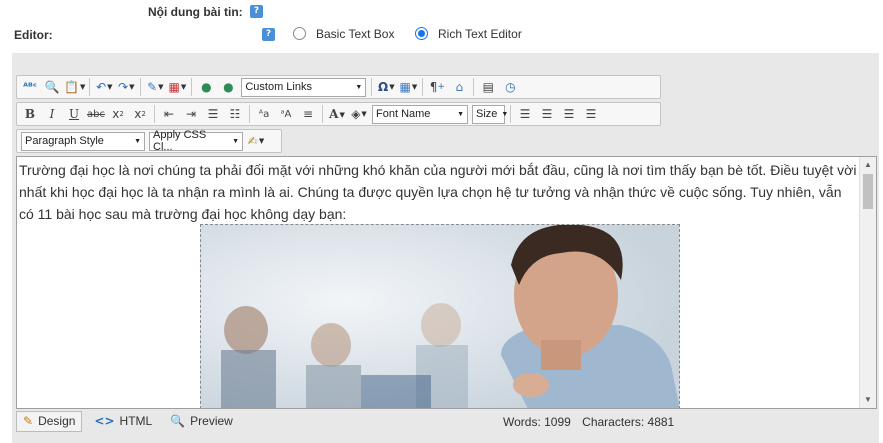 The height and width of the screenshot is (443, 883). Describe the element at coordinates (136, 421) in the screenshot. I see `html-mode-label: HTML` at that location.